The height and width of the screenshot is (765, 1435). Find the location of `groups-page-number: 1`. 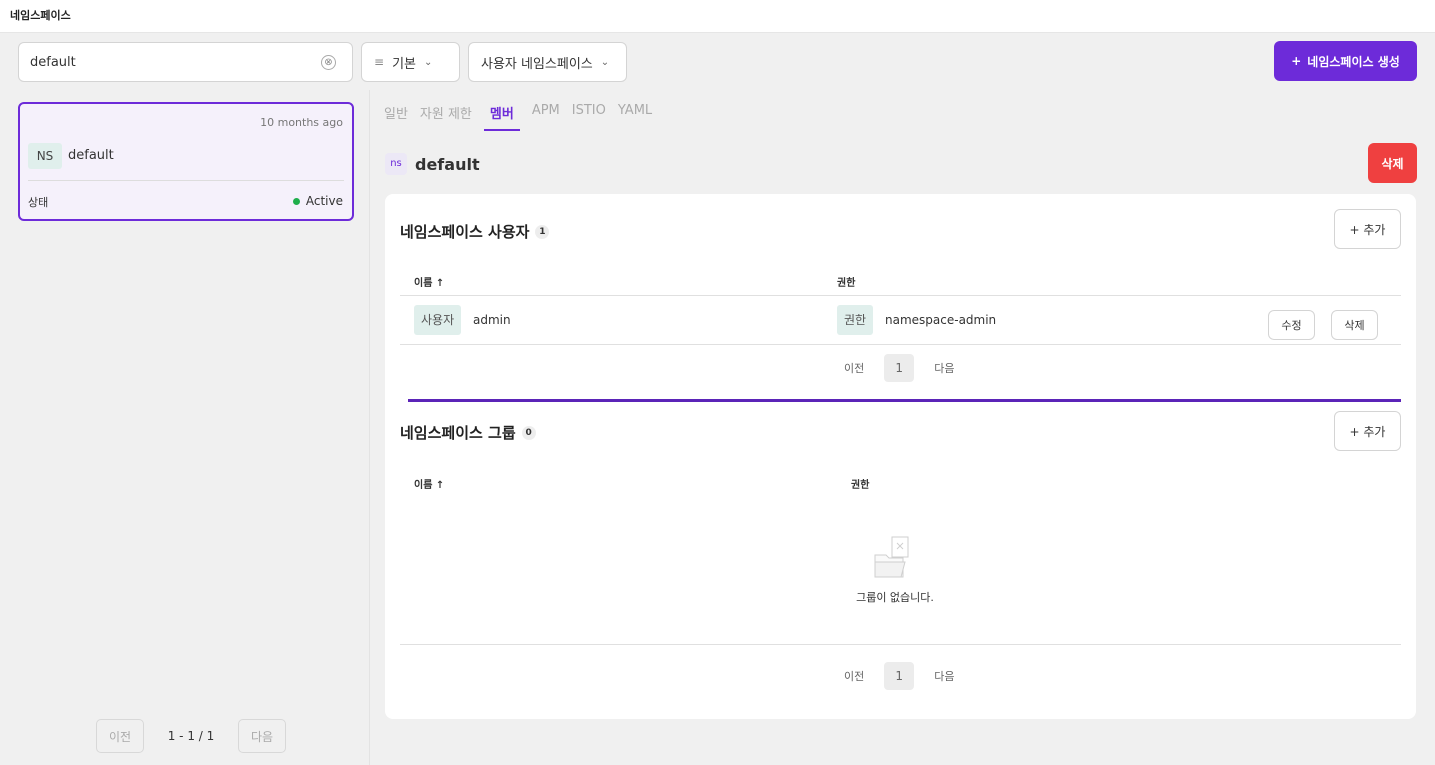

groups-page-number: 1 is located at coordinates (899, 676).